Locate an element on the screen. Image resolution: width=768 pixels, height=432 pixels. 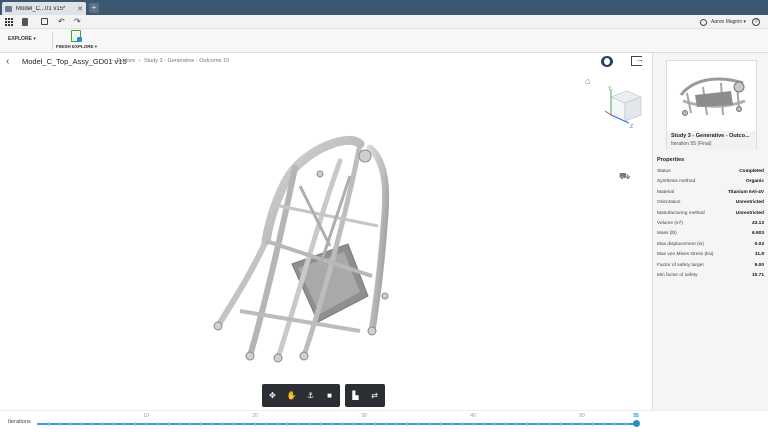
generative-chassis-model is located at coordinates (301, 249).